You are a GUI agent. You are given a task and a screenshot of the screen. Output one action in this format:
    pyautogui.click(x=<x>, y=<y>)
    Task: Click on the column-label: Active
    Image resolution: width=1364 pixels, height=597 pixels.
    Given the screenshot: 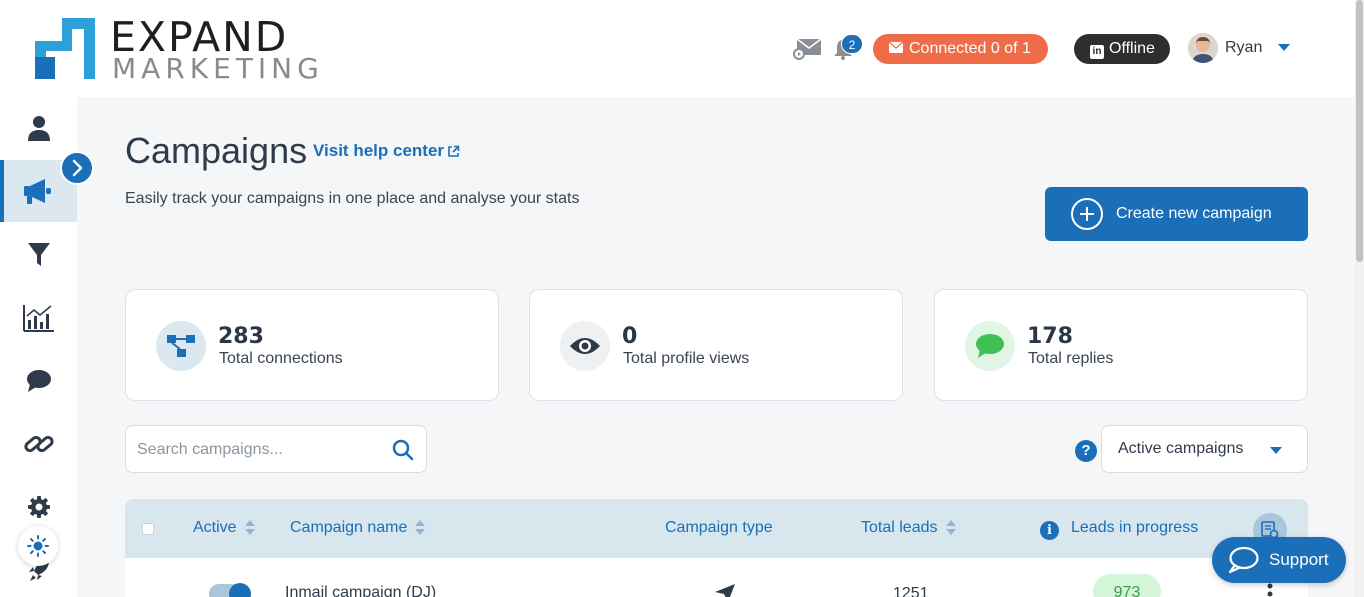 What is the action you would take?
    pyautogui.click(x=215, y=527)
    